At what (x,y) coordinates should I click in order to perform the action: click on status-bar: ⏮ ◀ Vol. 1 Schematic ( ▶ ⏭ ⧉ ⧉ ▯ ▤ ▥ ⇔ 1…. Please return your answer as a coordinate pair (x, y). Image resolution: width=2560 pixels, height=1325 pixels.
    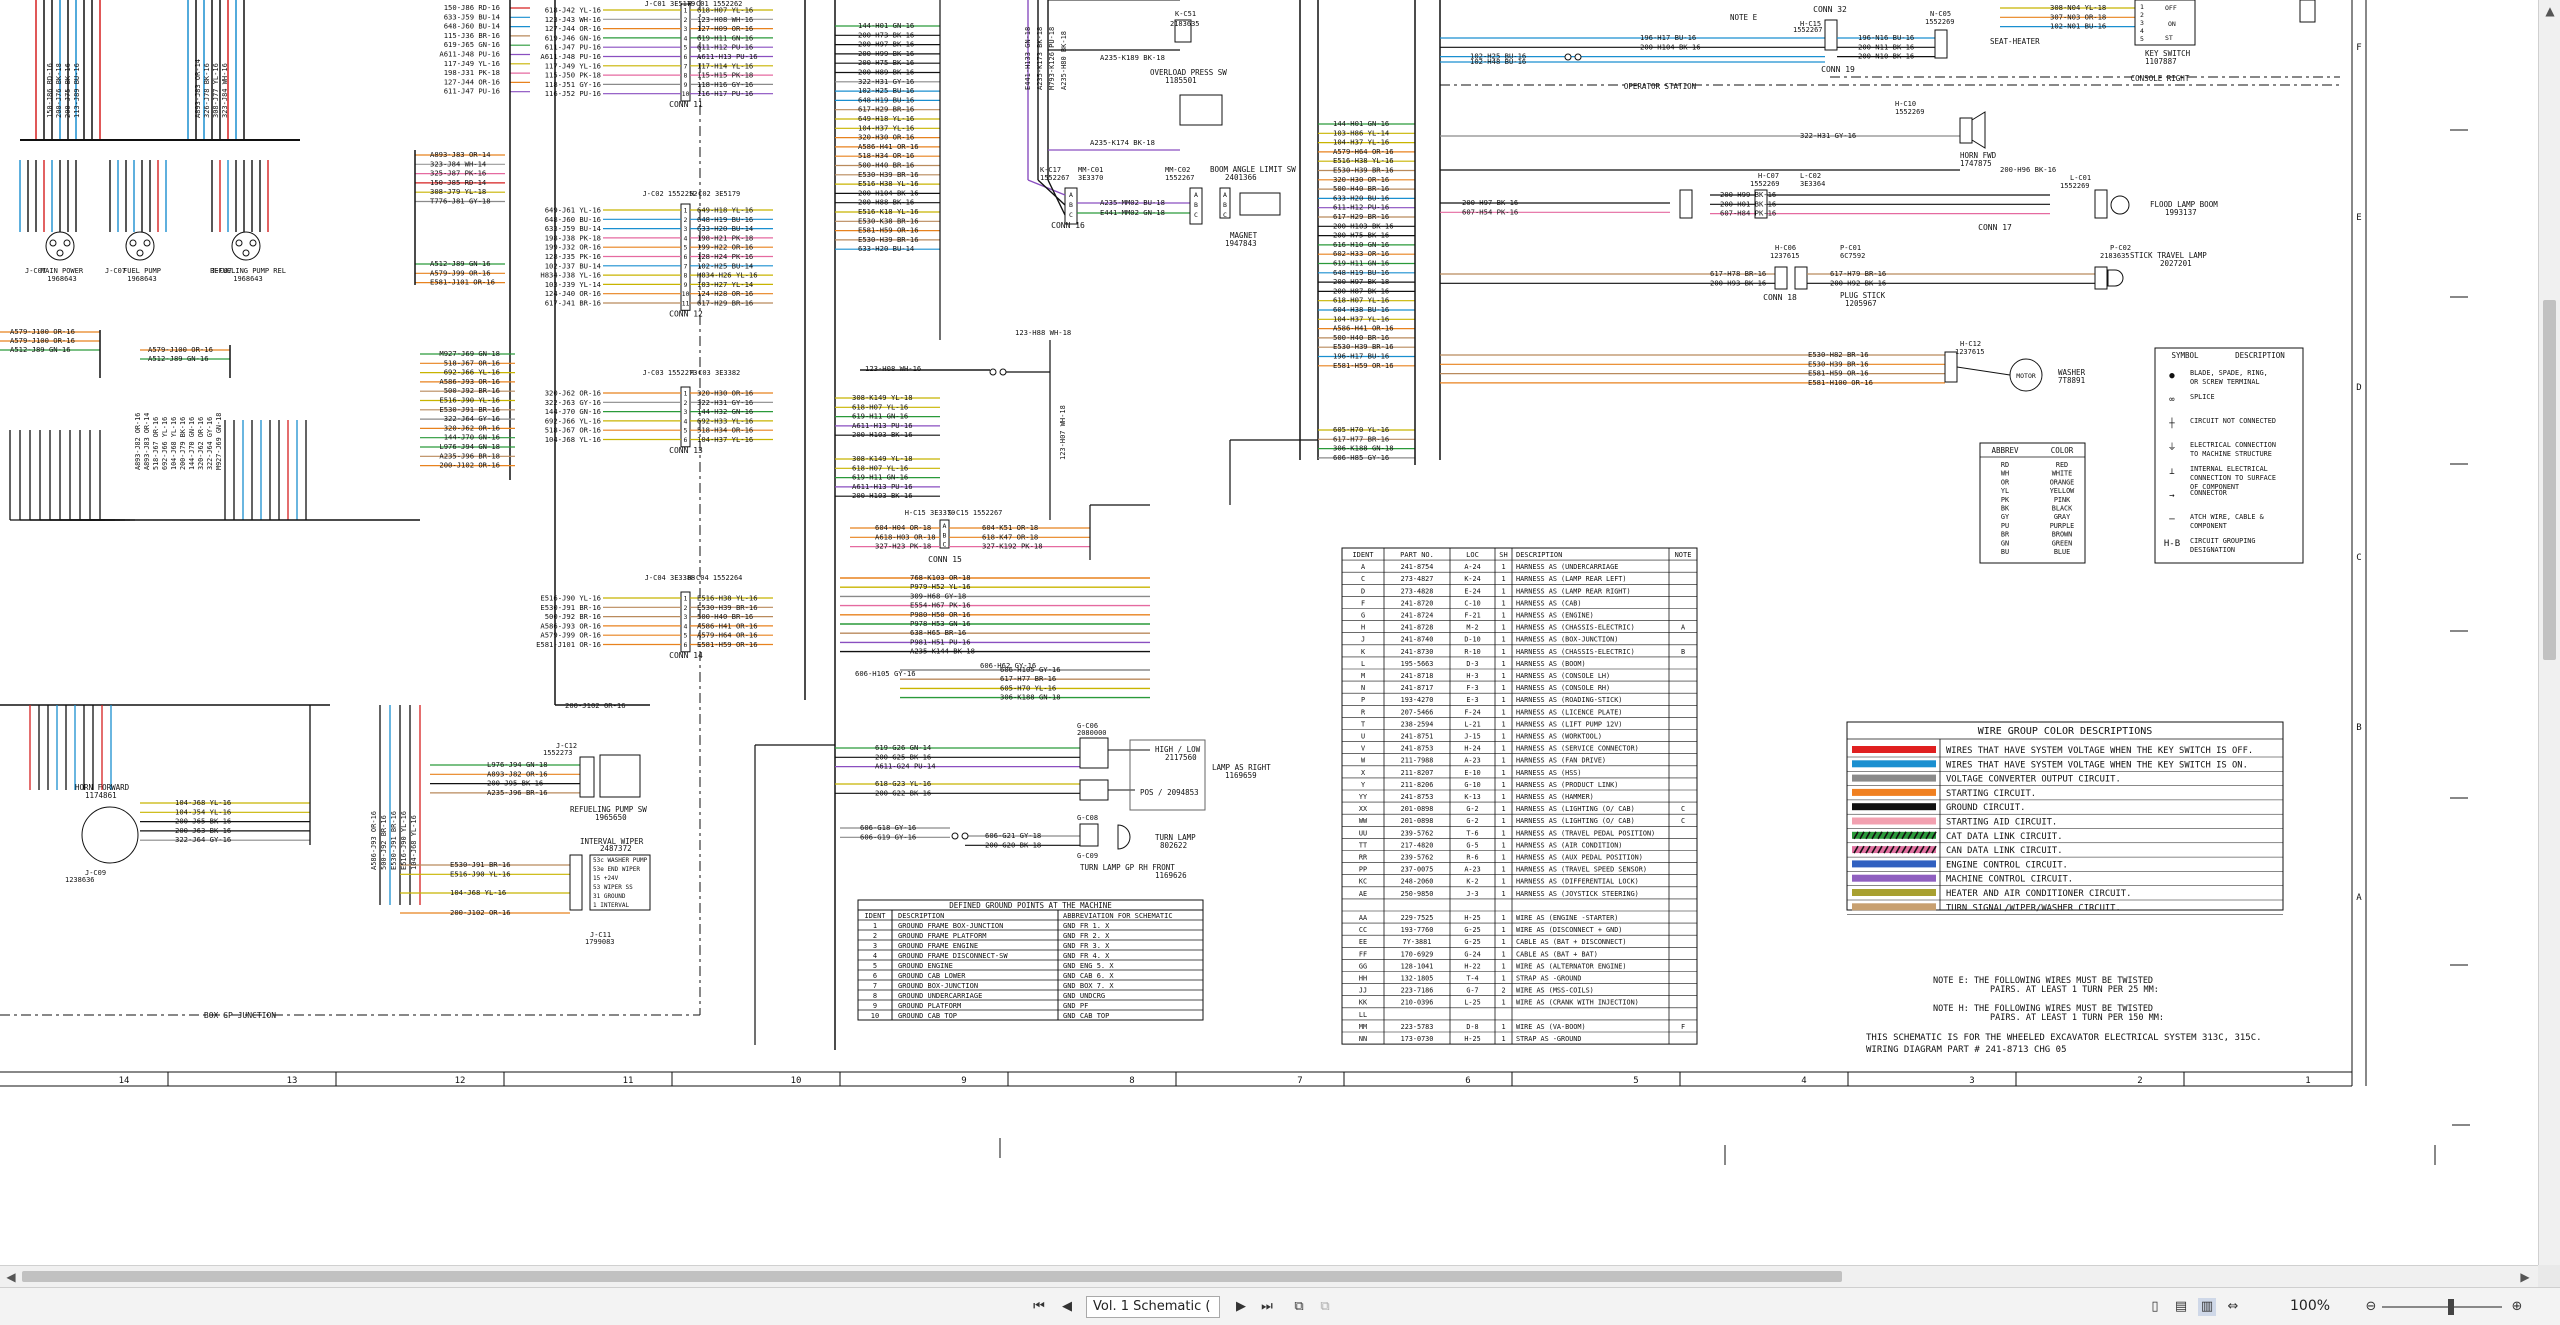
    Looking at the image, I should click on (1280, 1306).